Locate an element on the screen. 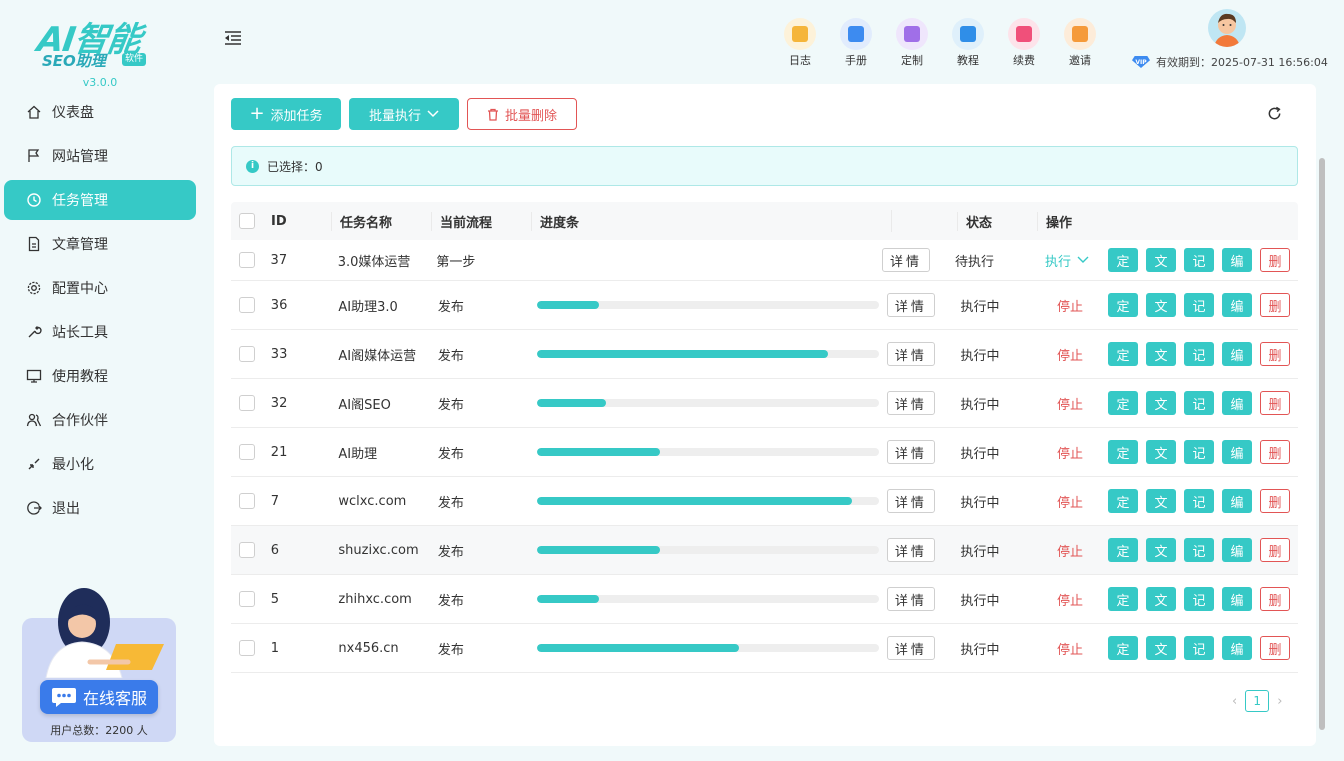  refresh-icon is located at coordinates (1274, 113).